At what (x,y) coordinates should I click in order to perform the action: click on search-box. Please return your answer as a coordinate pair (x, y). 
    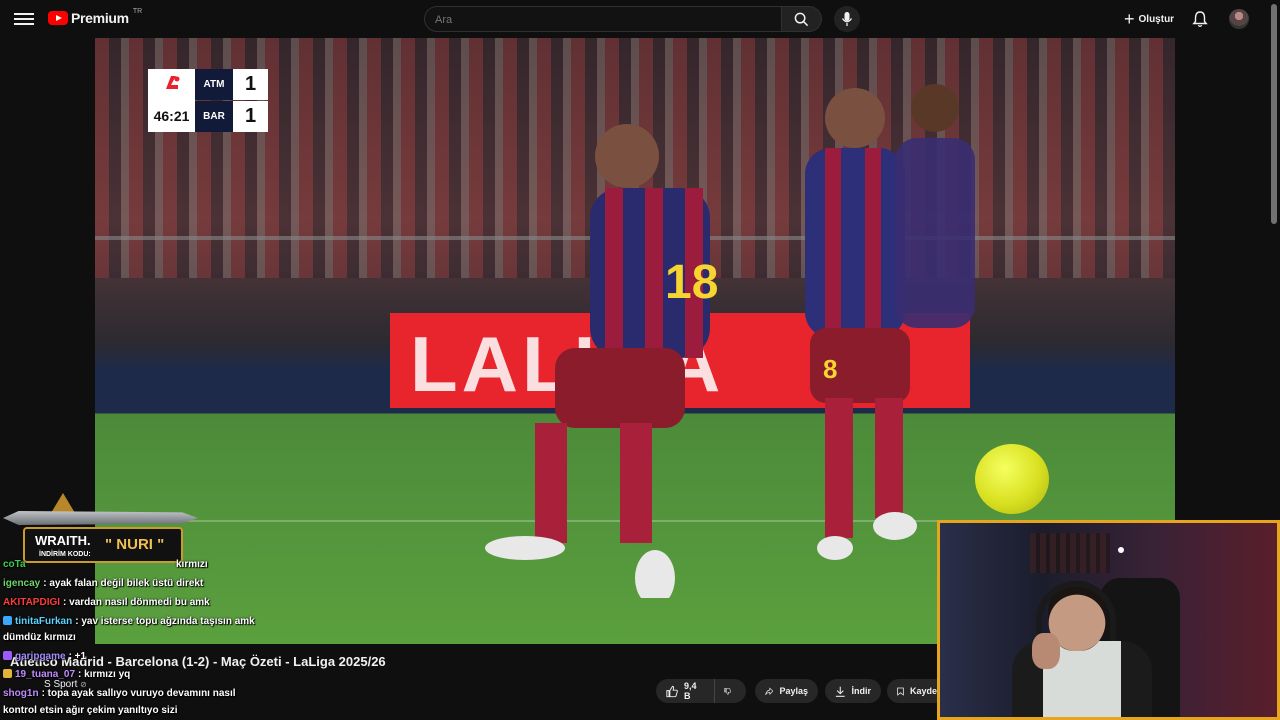
    Looking at the image, I should click on (603, 19).